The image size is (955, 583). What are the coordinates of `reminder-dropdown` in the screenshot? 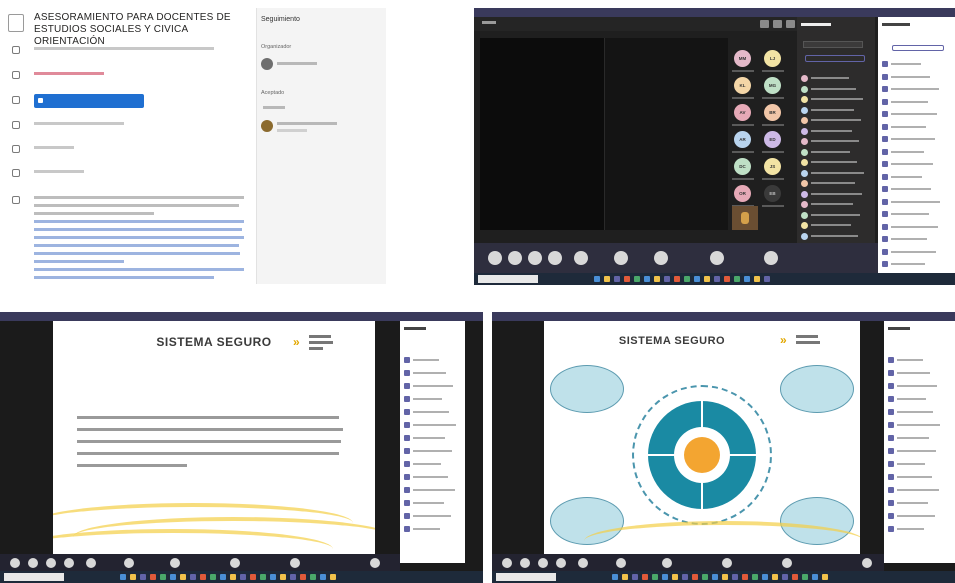 It's located at (59, 171).